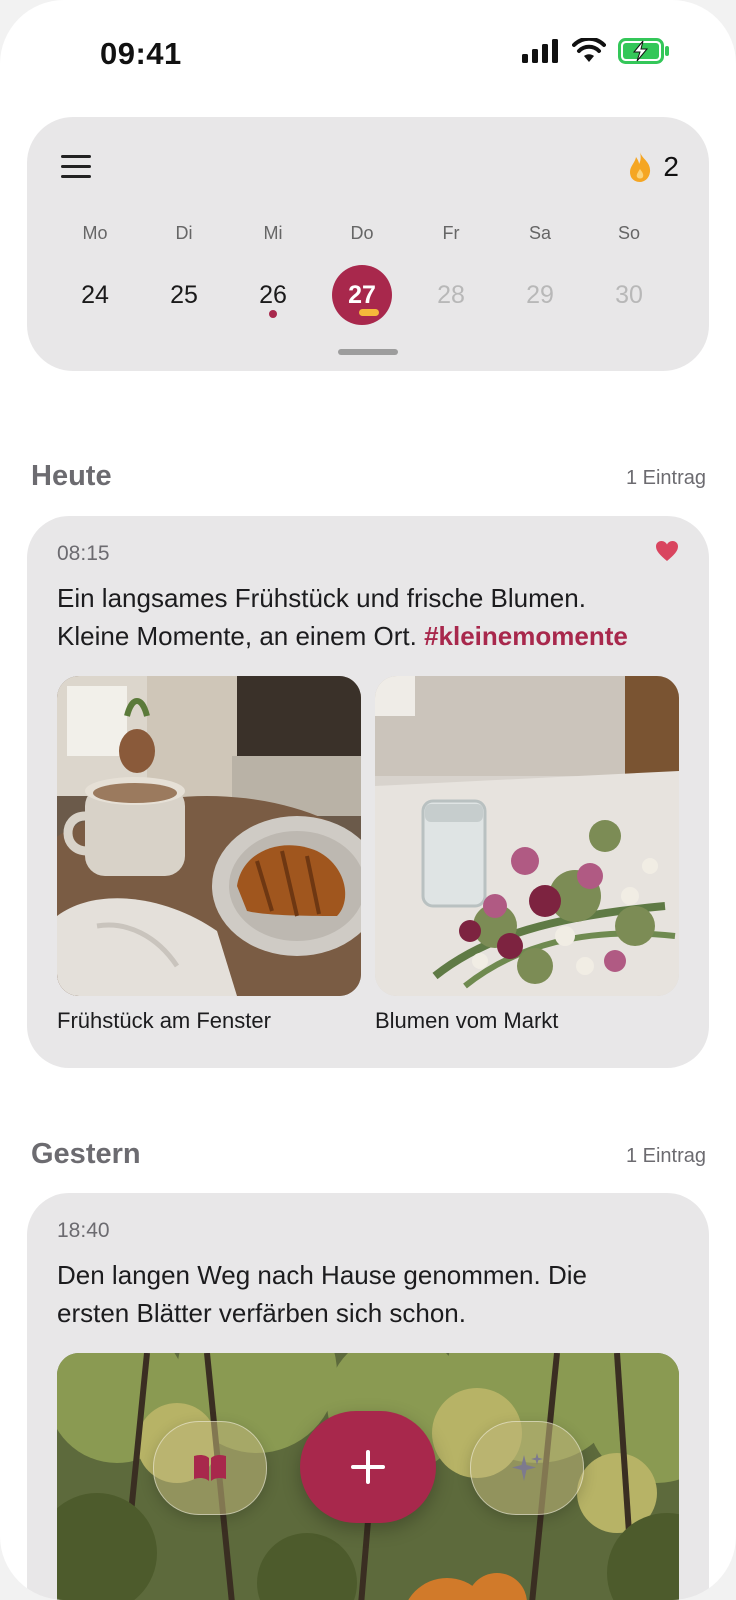  What do you see at coordinates (95, 233) in the screenshot?
I see `weekday-label: Mo` at bounding box center [95, 233].